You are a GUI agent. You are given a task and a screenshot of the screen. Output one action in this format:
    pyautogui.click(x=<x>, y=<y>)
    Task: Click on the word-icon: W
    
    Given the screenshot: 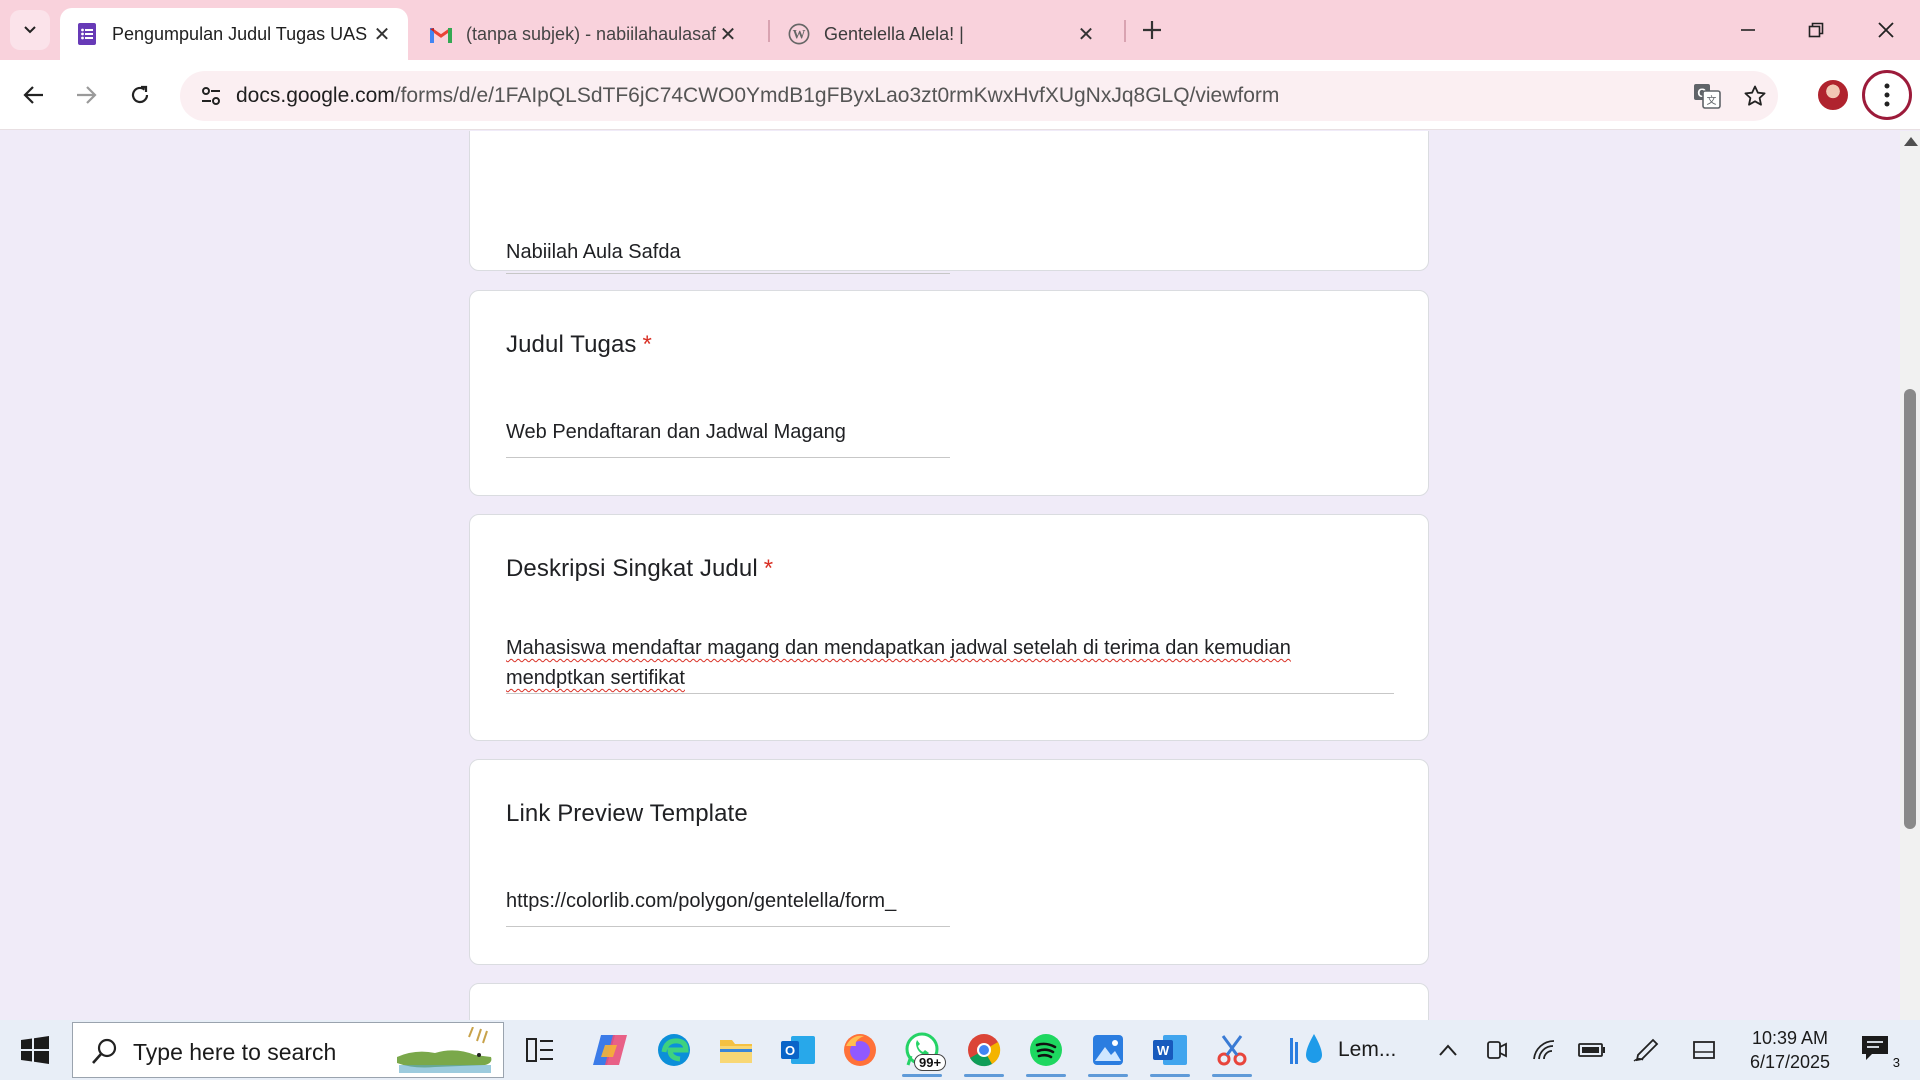 What is the action you would take?
    pyautogui.click(x=1170, y=1050)
    